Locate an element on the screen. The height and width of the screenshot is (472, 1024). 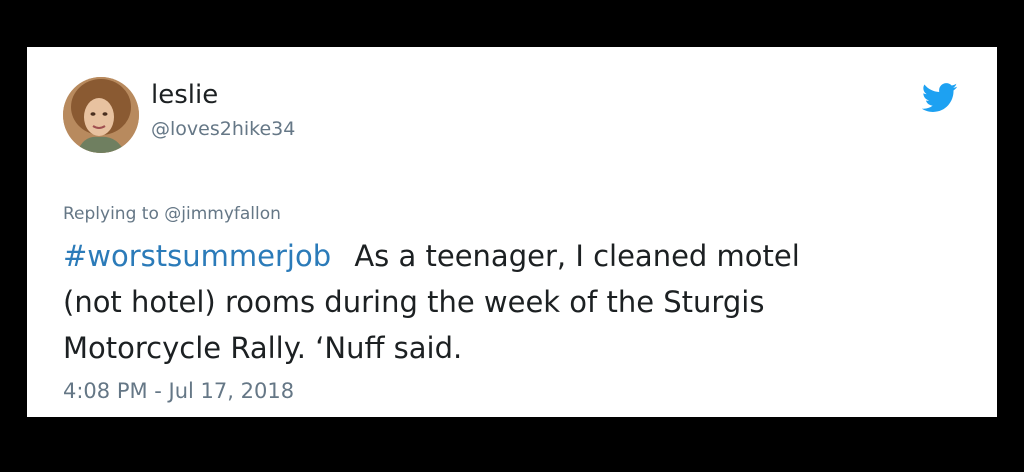
hashtag-link: #worstsummerjob is located at coordinates (197, 256).